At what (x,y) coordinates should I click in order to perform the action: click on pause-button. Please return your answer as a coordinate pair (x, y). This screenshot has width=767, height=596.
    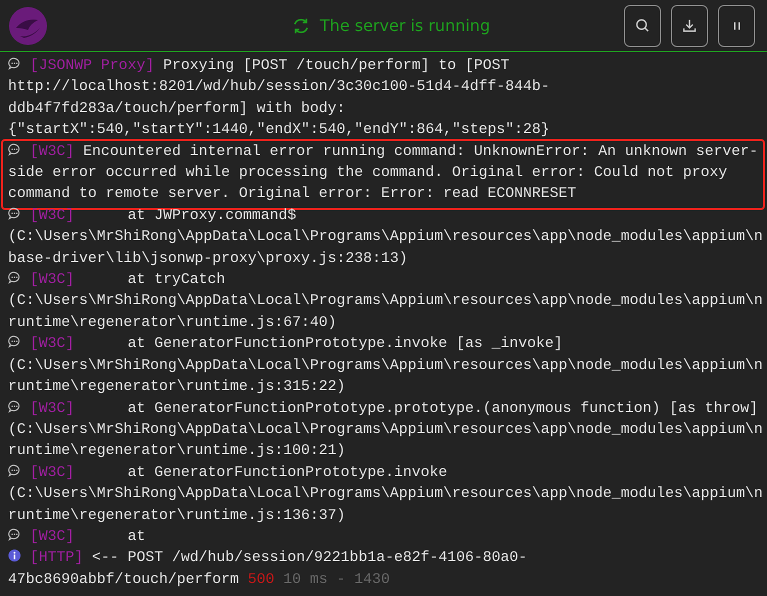
    Looking at the image, I should click on (736, 25).